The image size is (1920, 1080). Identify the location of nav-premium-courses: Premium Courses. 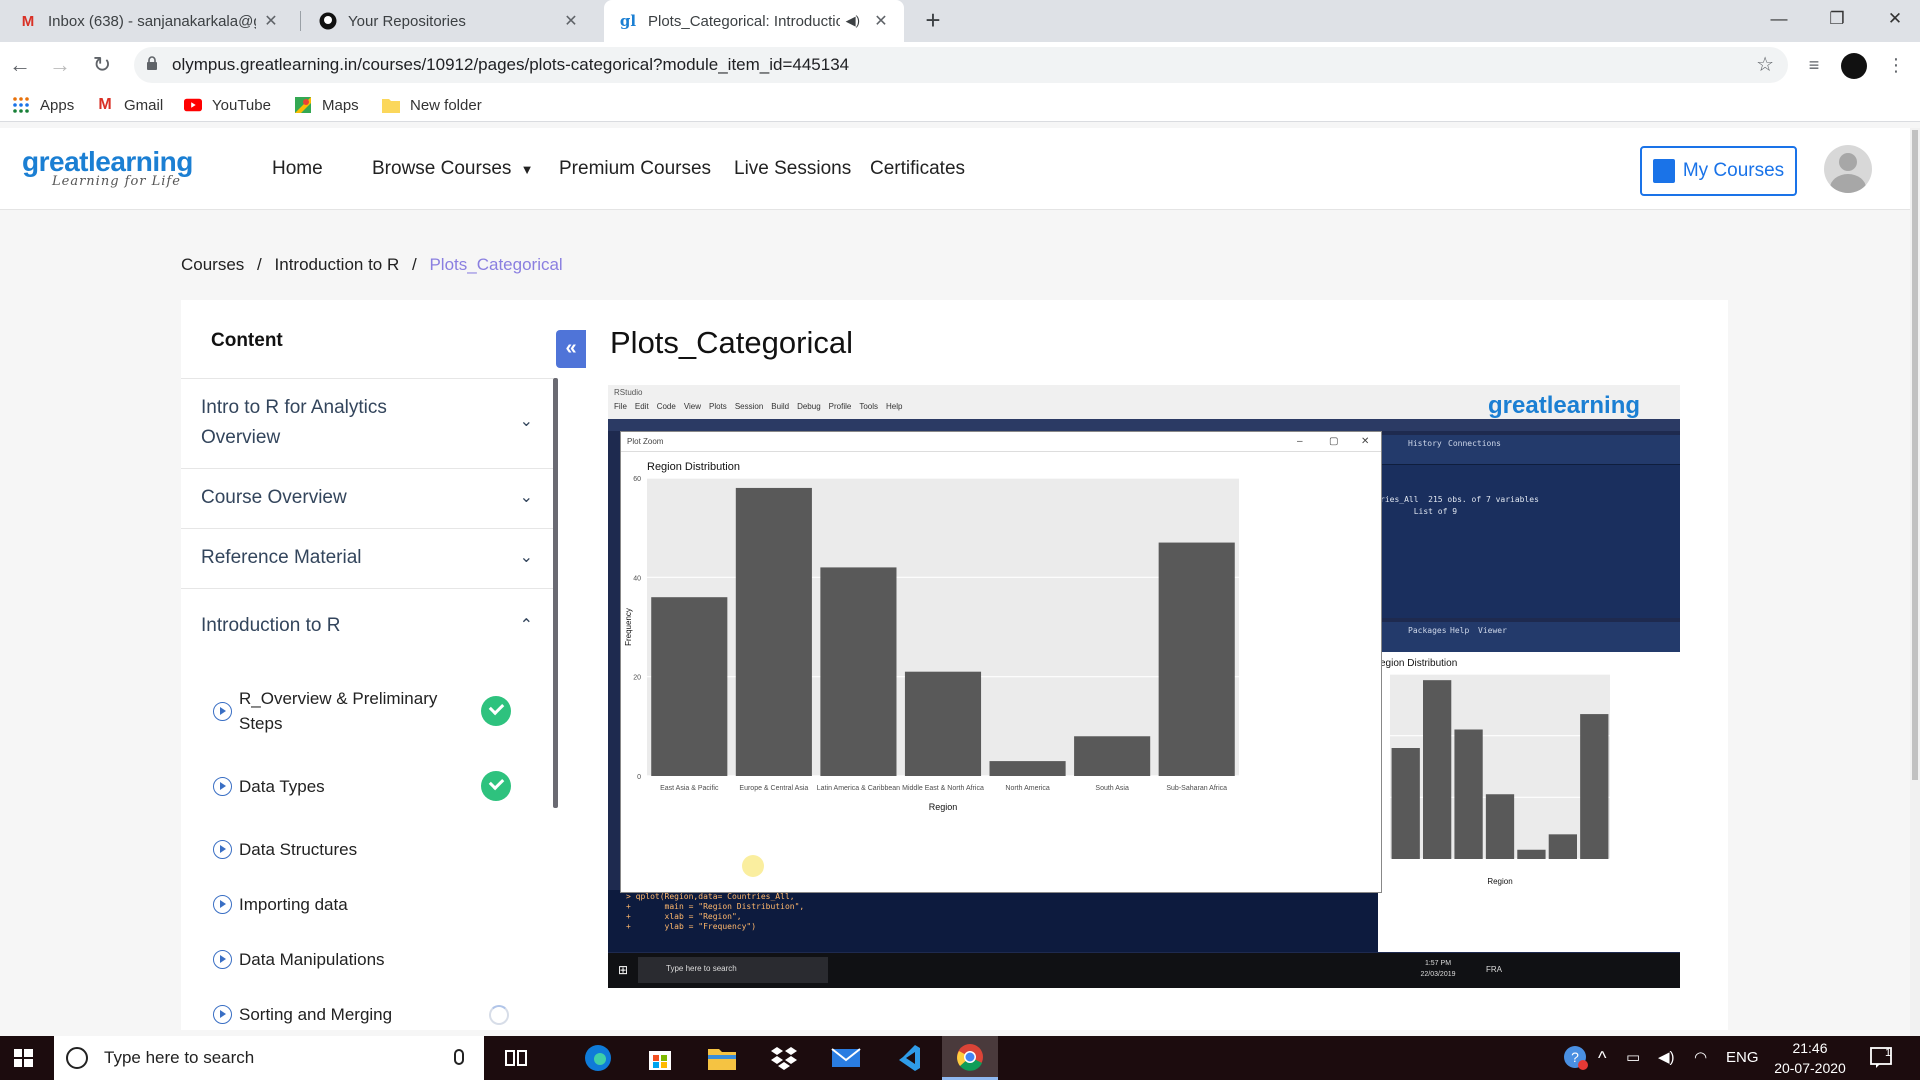
(635, 169).